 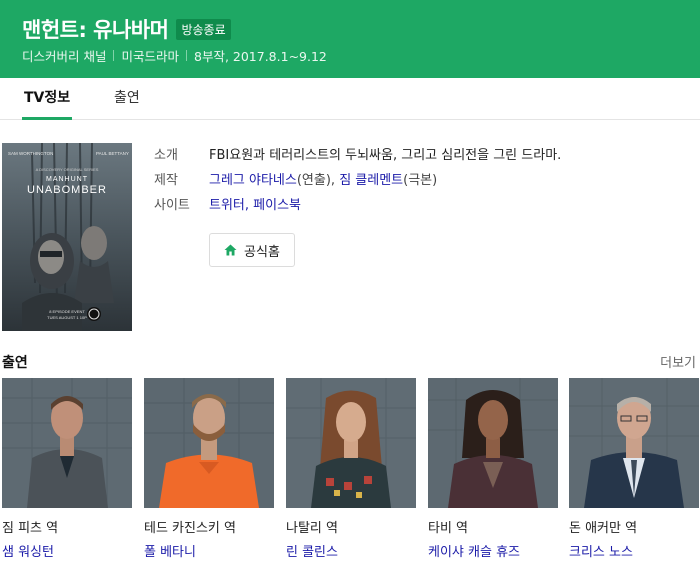 What do you see at coordinates (127, 99) in the screenshot?
I see `tab-cast: 출연` at bounding box center [127, 99].